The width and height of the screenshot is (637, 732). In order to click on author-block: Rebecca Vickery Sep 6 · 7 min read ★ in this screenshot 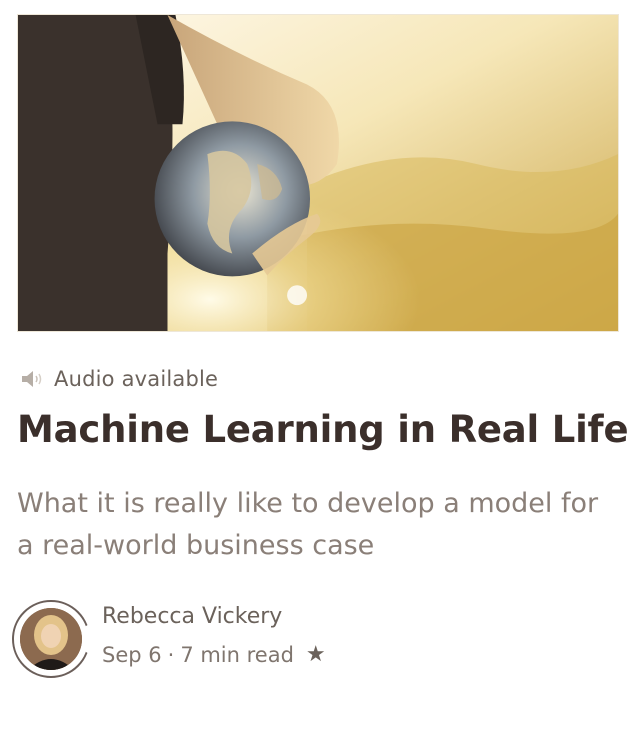, I will do `click(169, 639)`.